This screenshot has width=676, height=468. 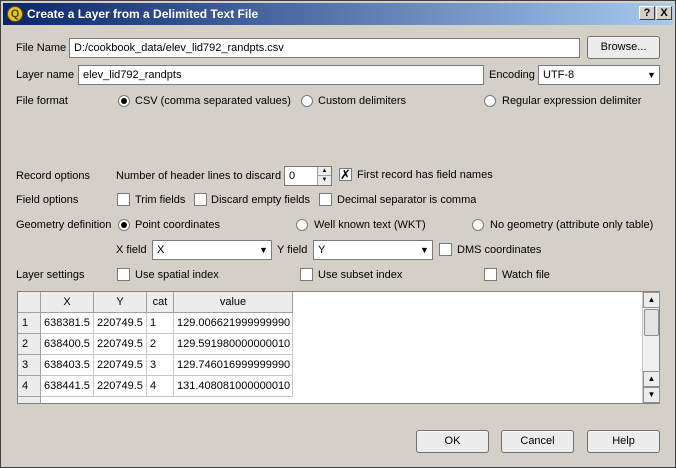 What do you see at coordinates (623, 441) in the screenshot?
I see `help-button: Help` at bounding box center [623, 441].